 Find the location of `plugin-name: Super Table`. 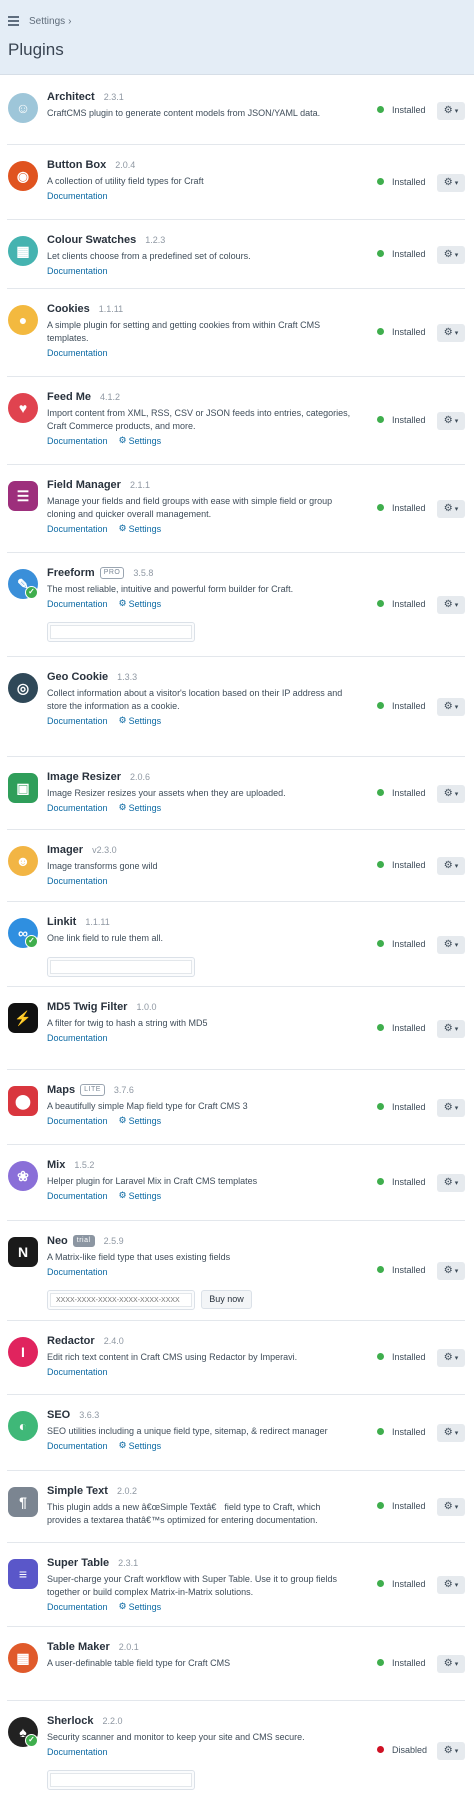

plugin-name: Super Table is located at coordinates (78, 1563).